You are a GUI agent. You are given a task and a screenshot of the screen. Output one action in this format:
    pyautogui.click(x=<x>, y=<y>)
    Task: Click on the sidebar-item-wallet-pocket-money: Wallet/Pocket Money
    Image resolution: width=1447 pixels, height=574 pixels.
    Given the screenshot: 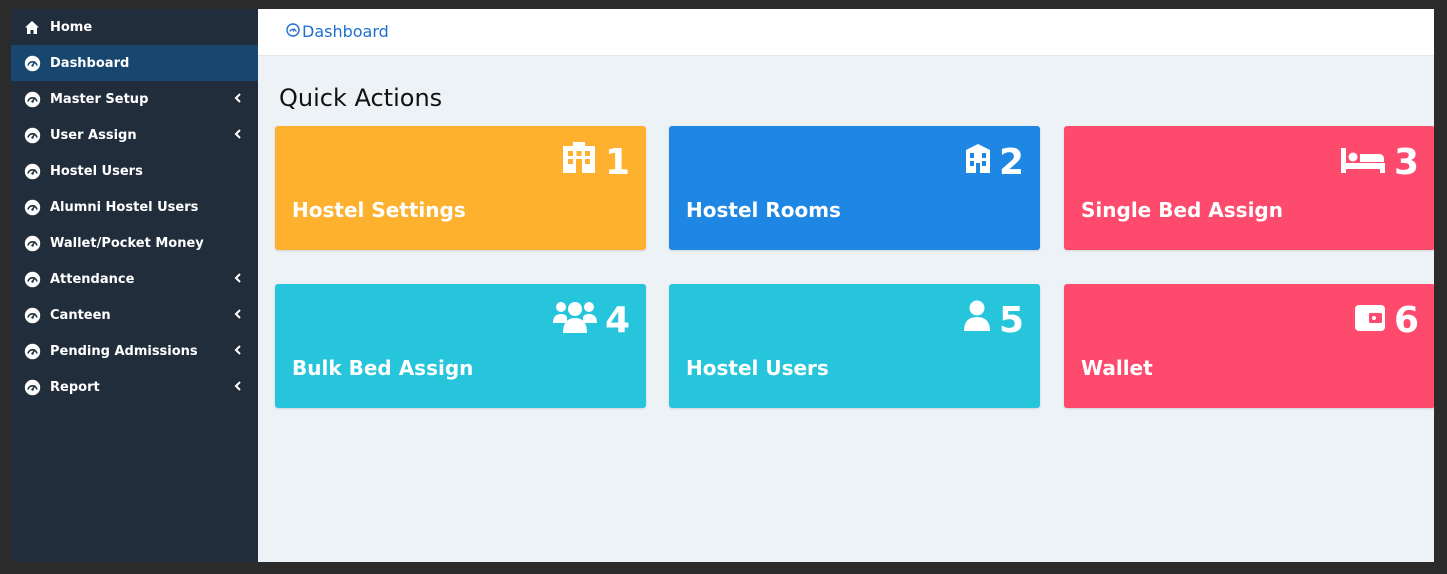 What is the action you would take?
    pyautogui.click(x=134, y=243)
    